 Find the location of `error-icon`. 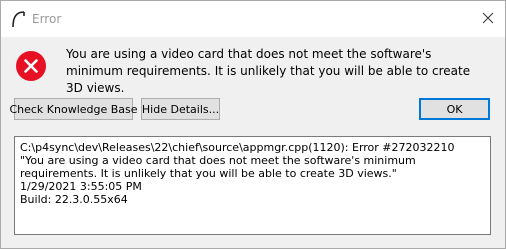

error-icon is located at coordinates (31, 66).